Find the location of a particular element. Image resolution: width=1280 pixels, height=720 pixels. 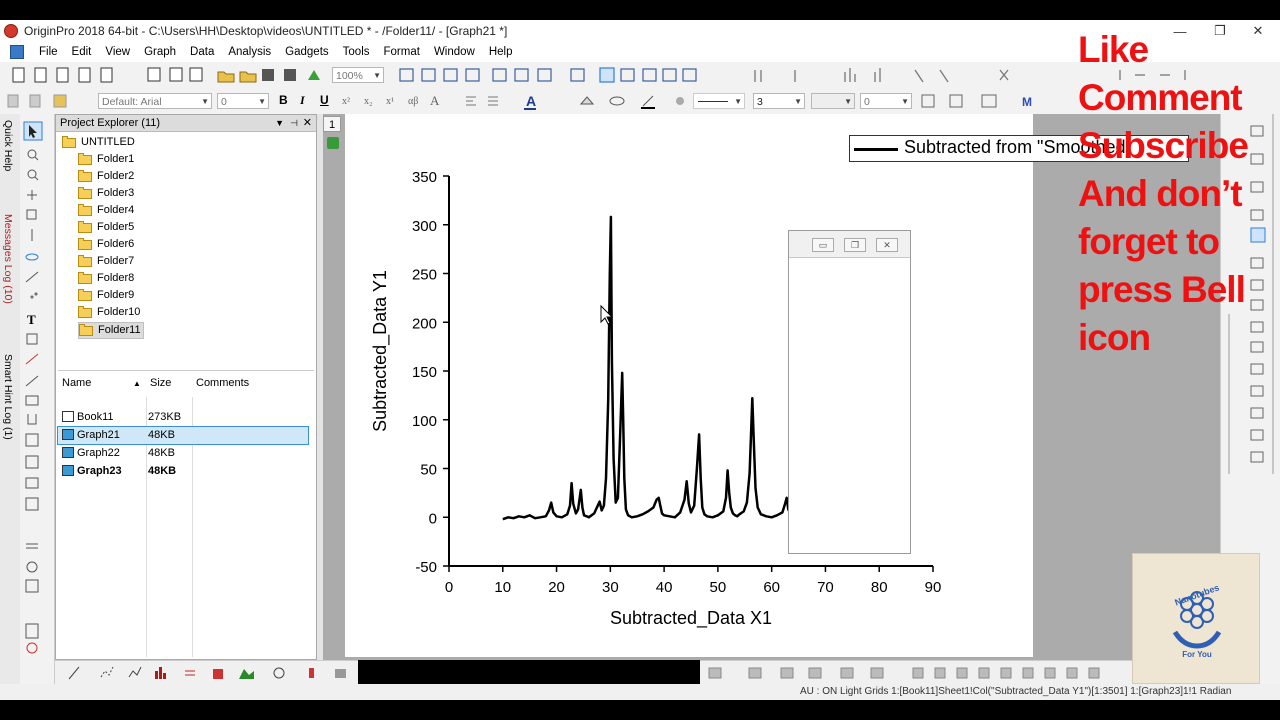

column-name-header: Name is located at coordinates (76, 383).